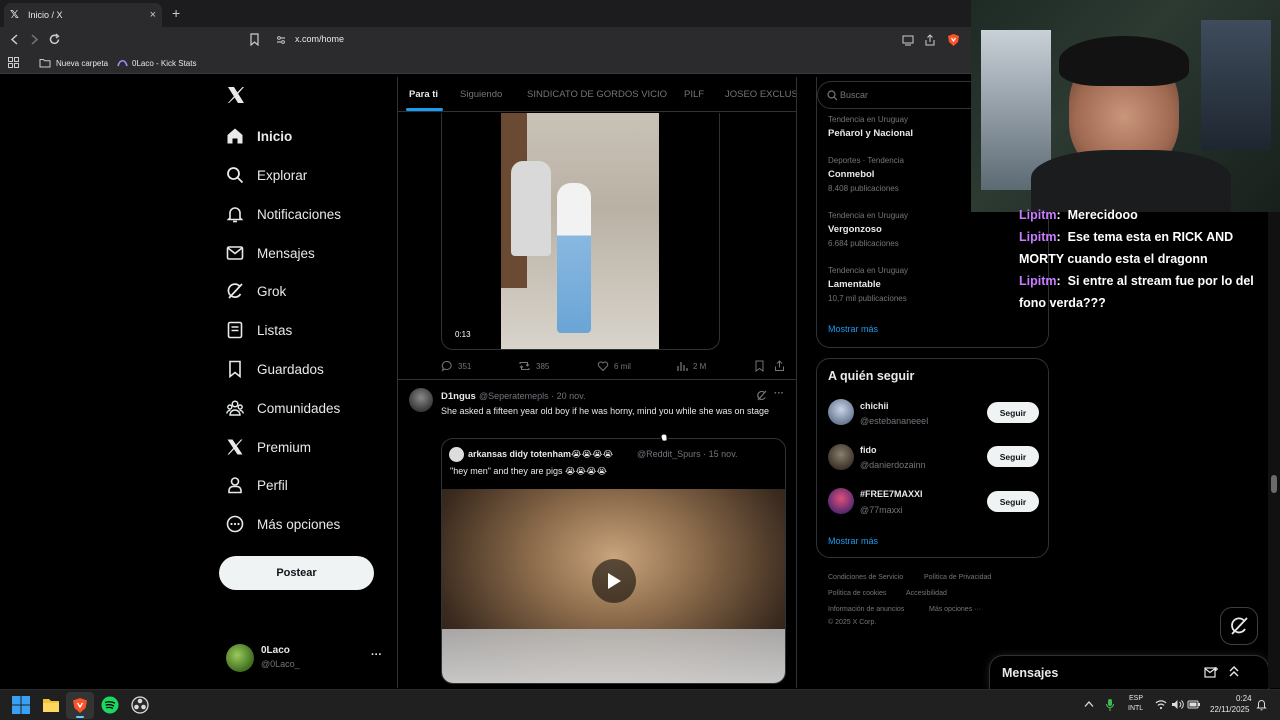 This screenshot has height=720, width=1280. What do you see at coordinates (1229, 709) in the screenshot?
I see `clock-date: 22/11/2025` at bounding box center [1229, 709].